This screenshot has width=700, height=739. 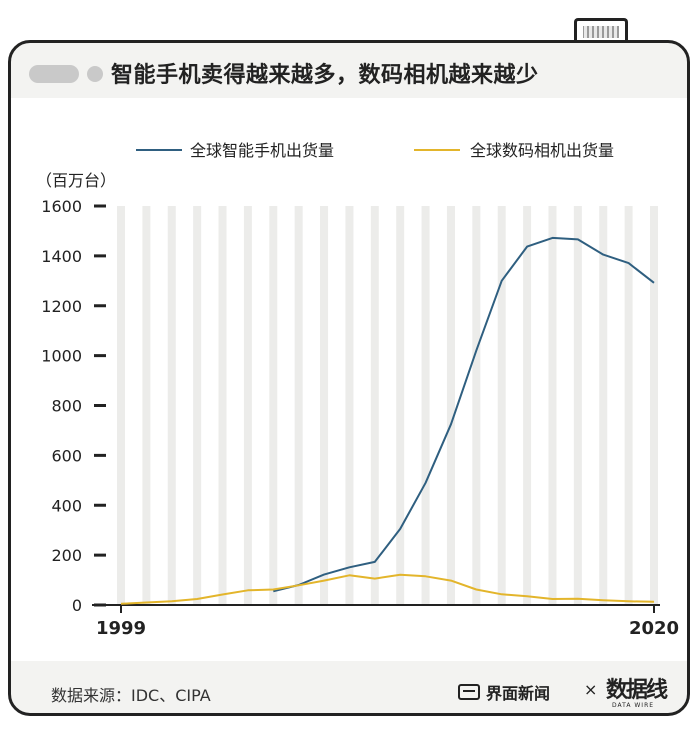 What do you see at coordinates (542, 150) in the screenshot?
I see `legend-label: 全球数码相机出货量` at bounding box center [542, 150].